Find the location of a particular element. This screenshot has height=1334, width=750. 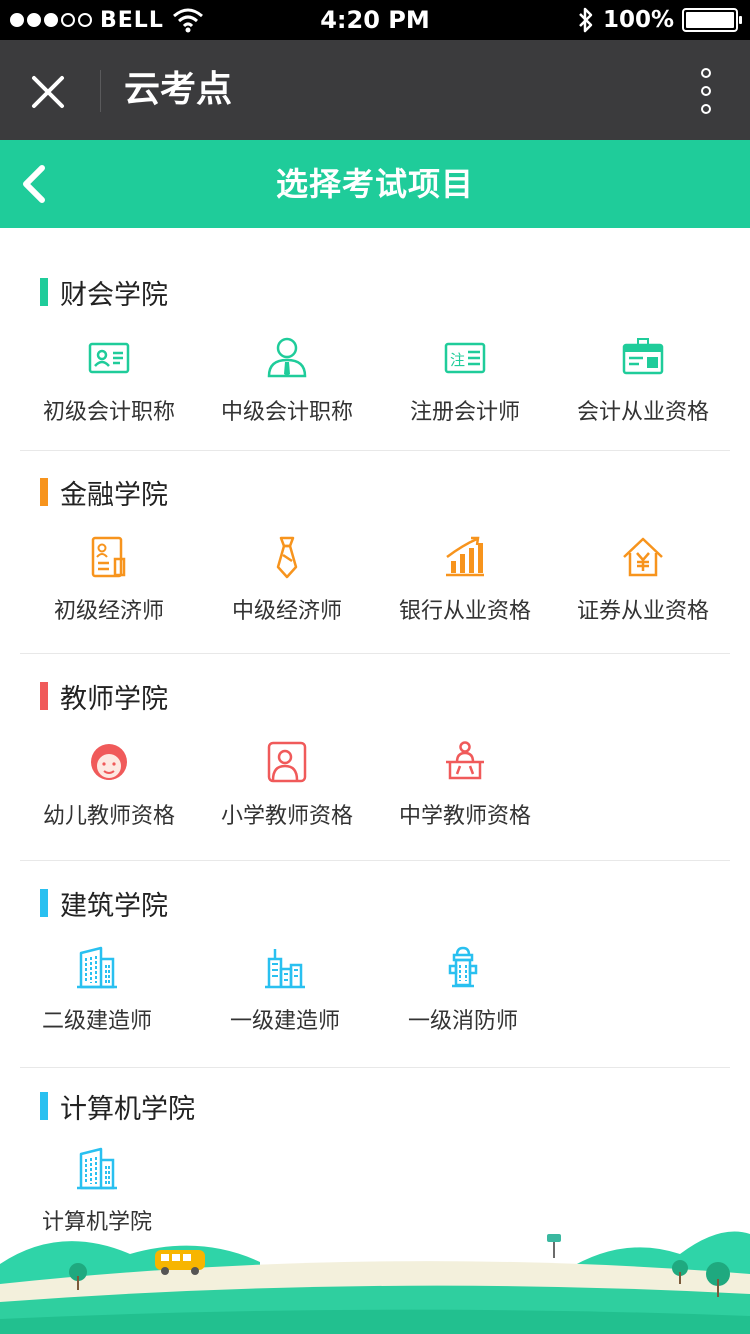

section-title: 财会学院 is located at coordinates (114, 295).